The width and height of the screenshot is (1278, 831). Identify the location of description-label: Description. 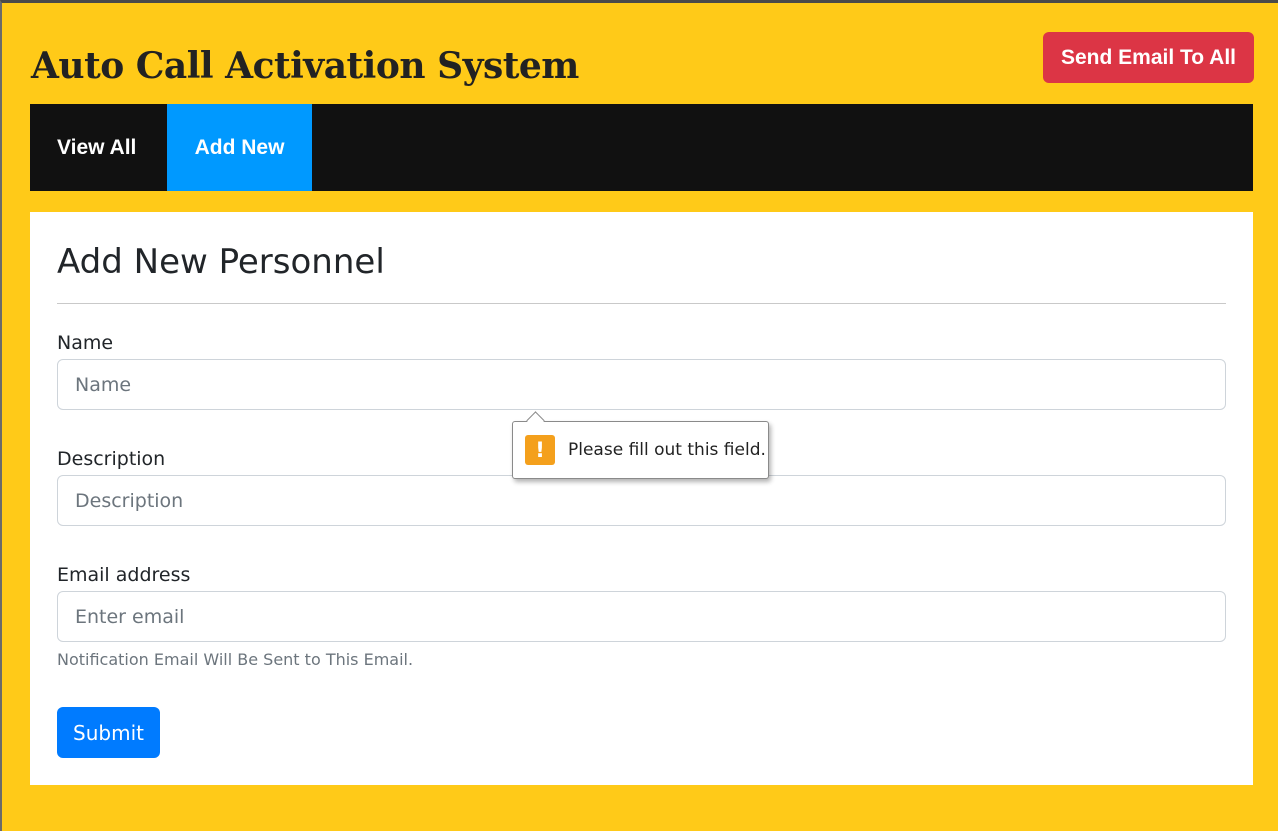
(111, 459).